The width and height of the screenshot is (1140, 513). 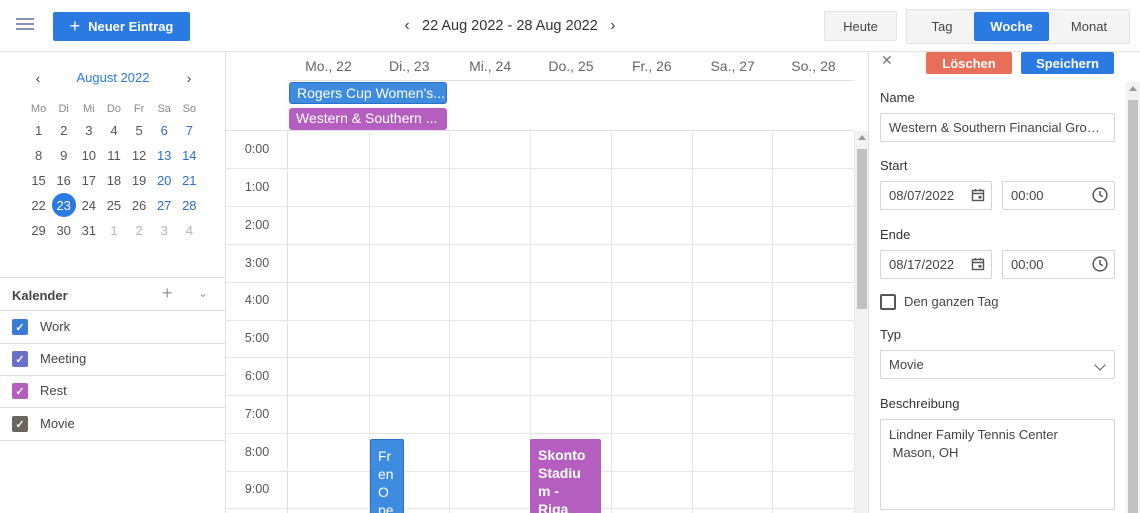 What do you see at coordinates (113, 77) in the screenshot?
I see `mini-calendar-title: August 2022` at bounding box center [113, 77].